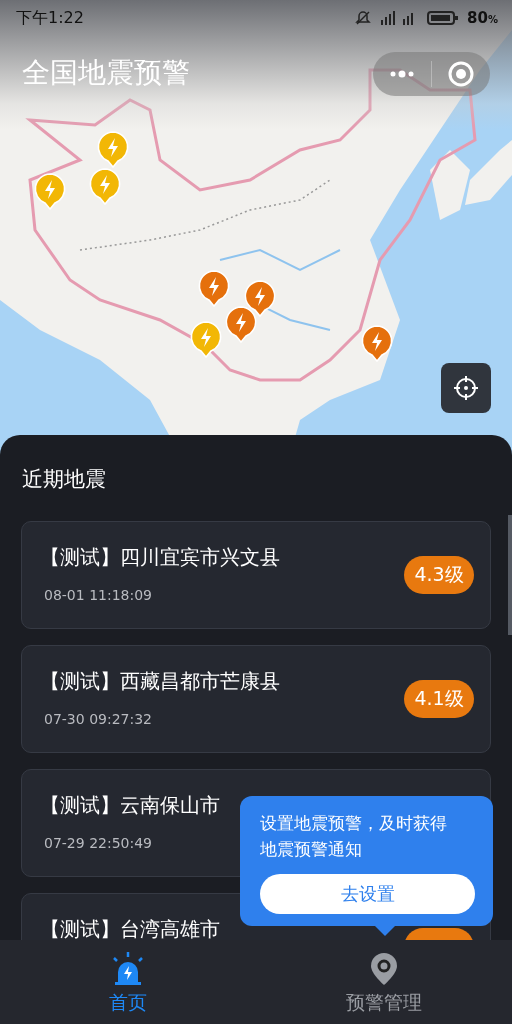  What do you see at coordinates (50, 18) in the screenshot?
I see `status-time: 下午1:22` at bounding box center [50, 18].